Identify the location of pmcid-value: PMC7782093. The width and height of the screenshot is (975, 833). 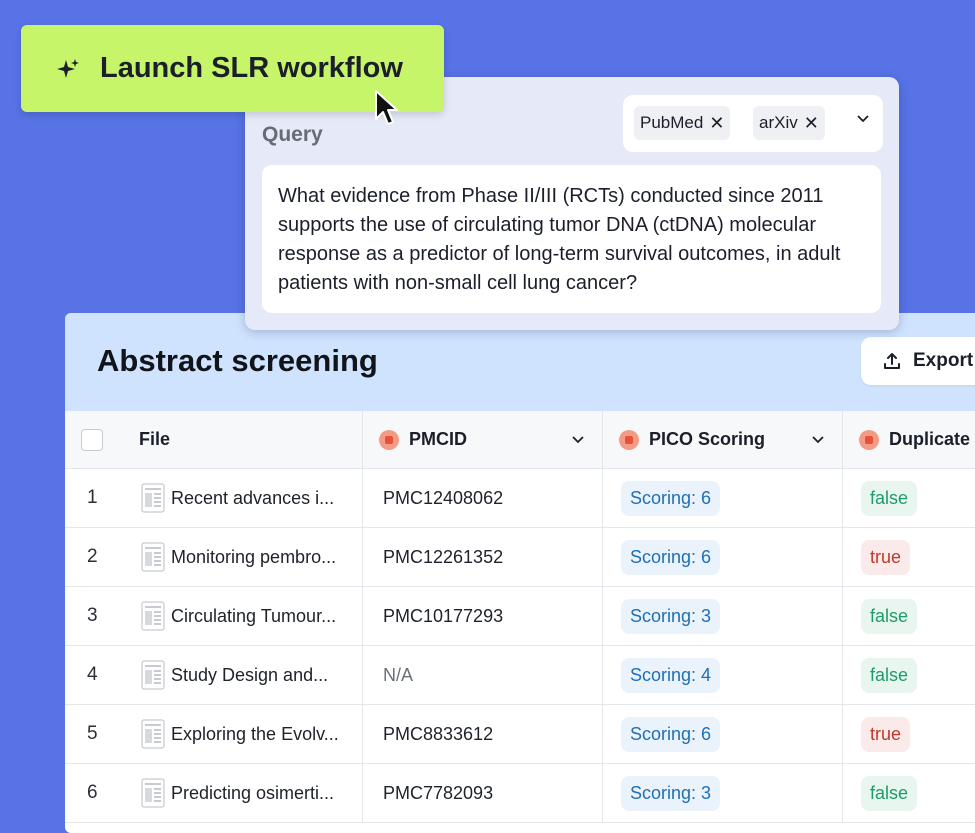
(438, 792).